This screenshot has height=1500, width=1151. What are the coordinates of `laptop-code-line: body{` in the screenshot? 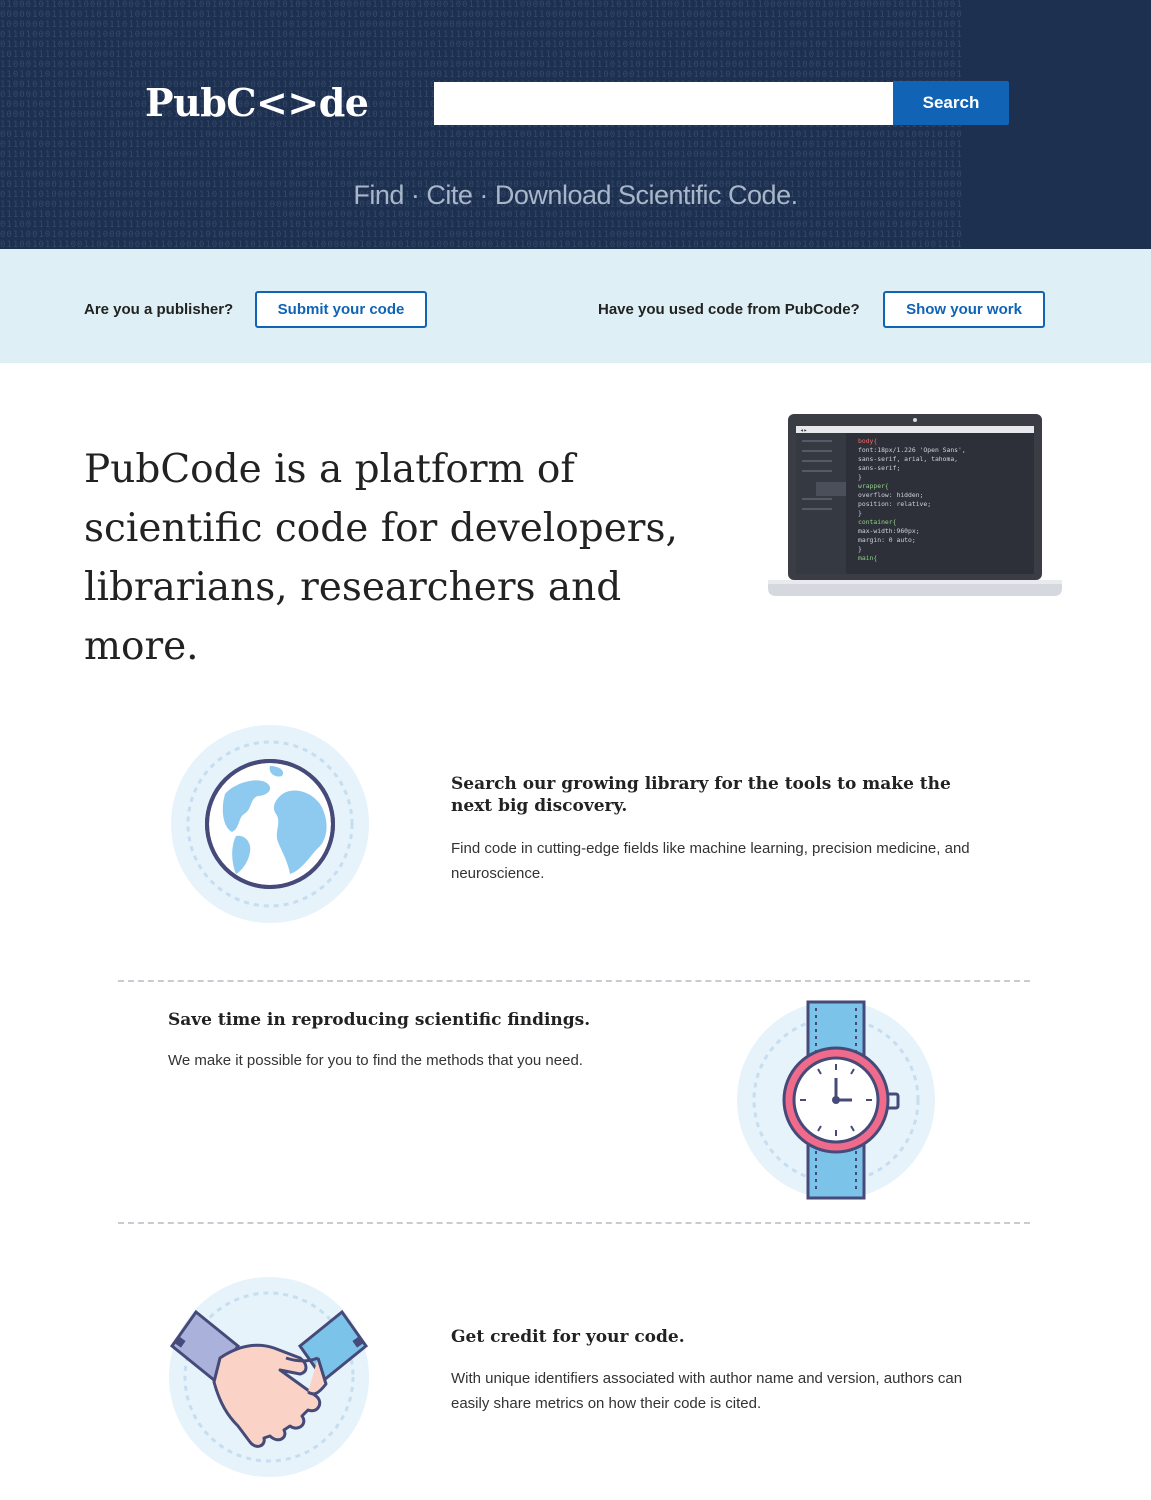 It's located at (867, 441).